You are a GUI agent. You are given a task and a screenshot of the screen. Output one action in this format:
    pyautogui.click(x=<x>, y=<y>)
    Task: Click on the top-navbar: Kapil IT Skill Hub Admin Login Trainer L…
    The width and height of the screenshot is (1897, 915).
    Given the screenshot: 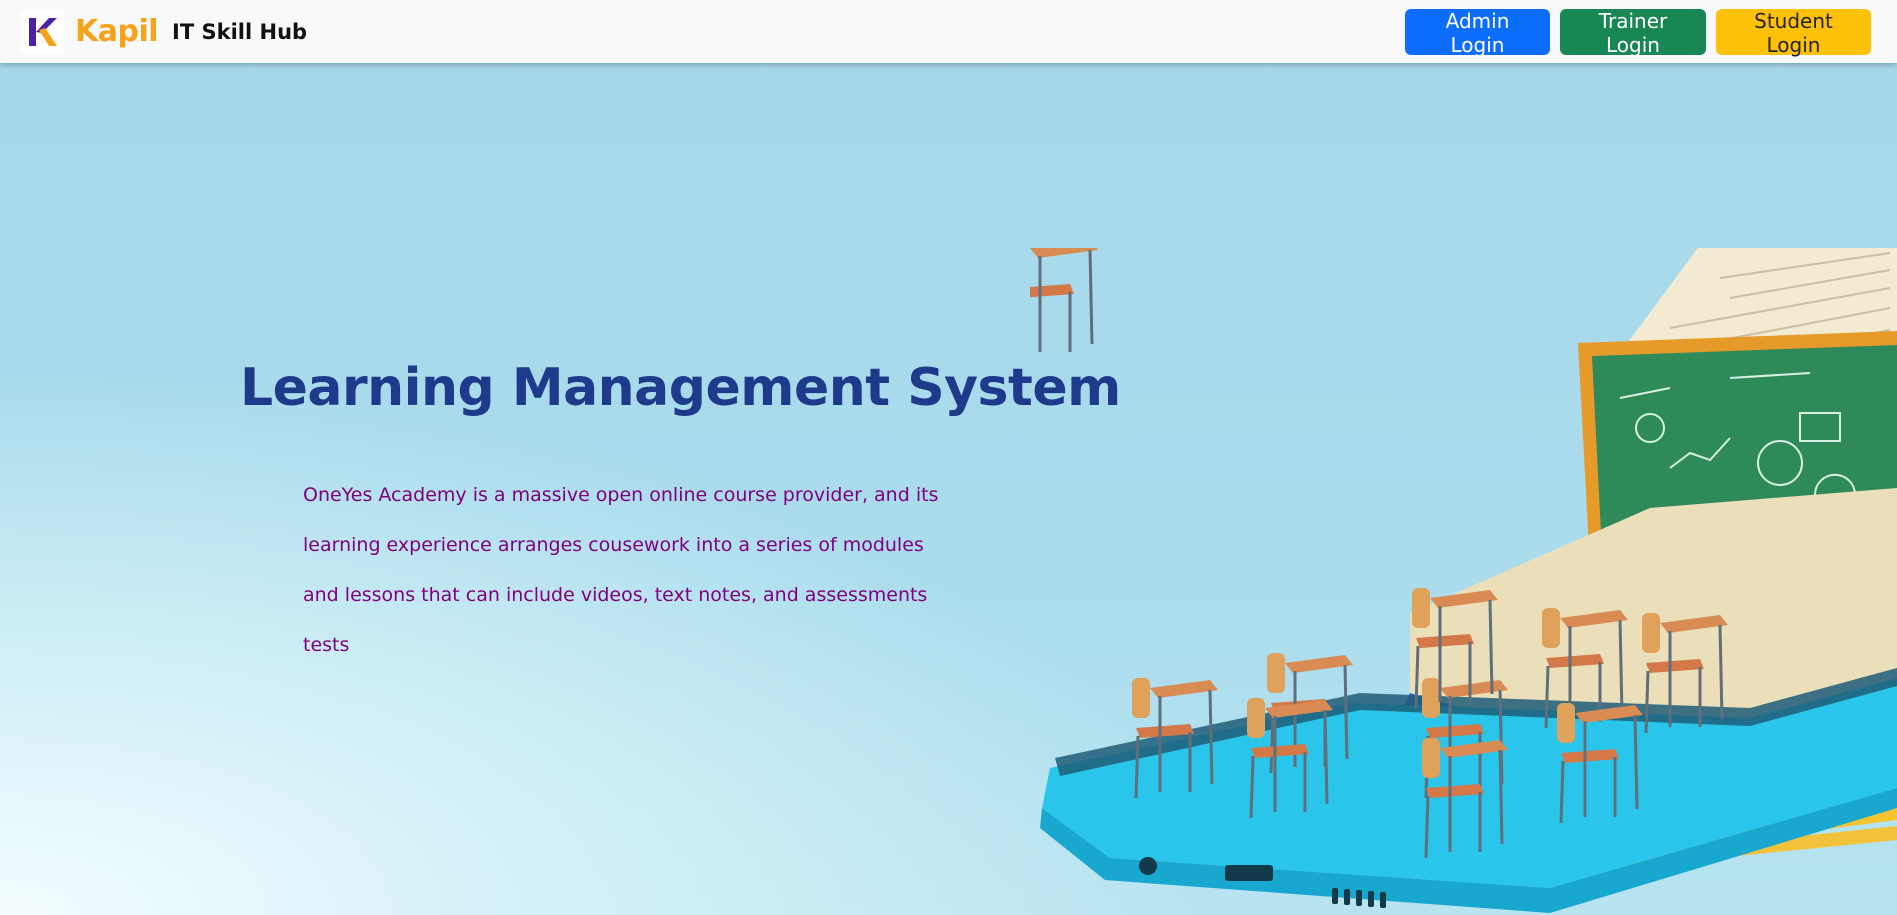 What is the action you would take?
    pyautogui.click(x=948, y=31)
    